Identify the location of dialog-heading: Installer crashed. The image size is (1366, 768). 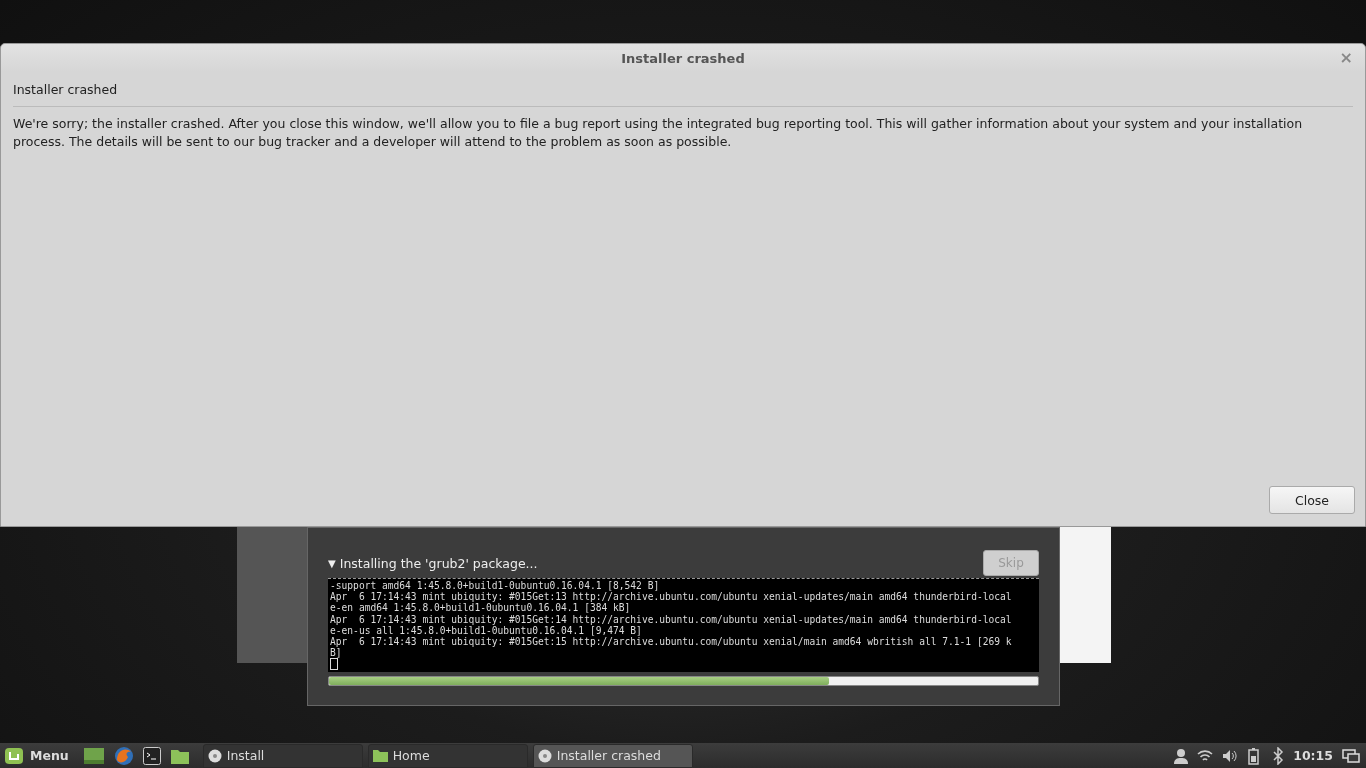
(683, 93).